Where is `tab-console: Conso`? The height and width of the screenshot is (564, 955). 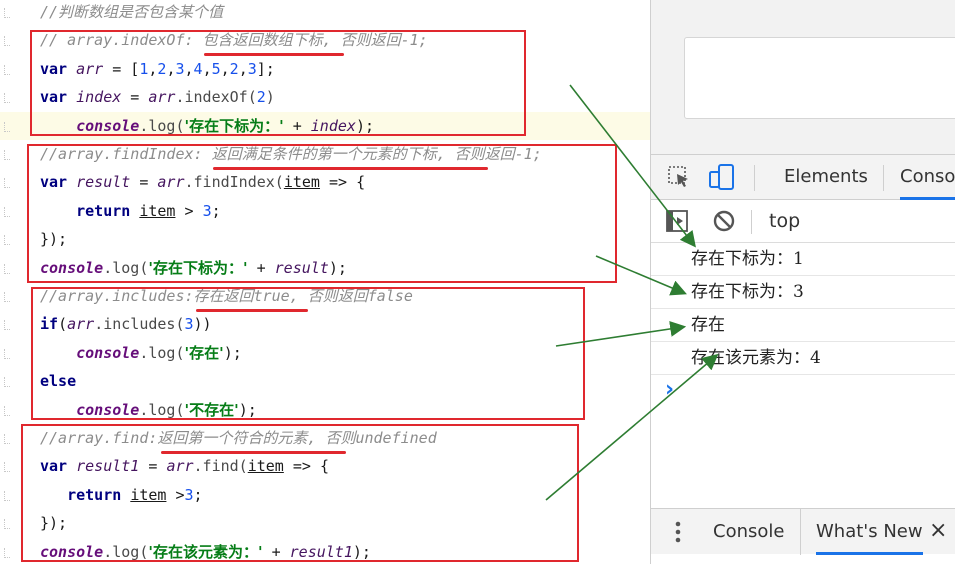 tab-console: Conso is located at coordinates (927, 177).